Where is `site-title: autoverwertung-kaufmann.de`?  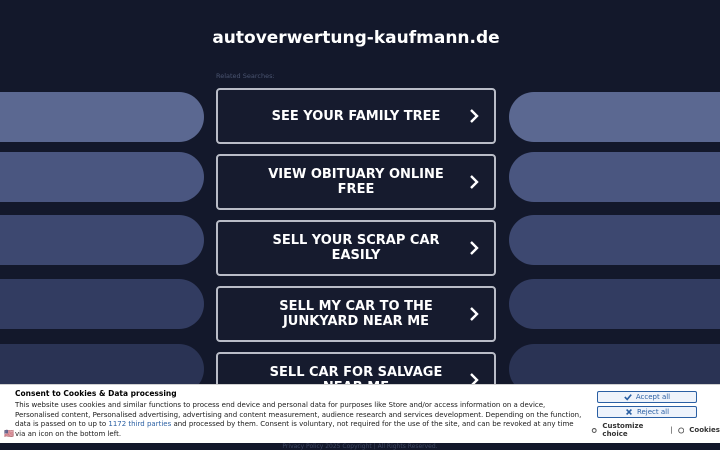 site-title: autoverwertung-kaufmann.de is located at coordinates (356, 38).